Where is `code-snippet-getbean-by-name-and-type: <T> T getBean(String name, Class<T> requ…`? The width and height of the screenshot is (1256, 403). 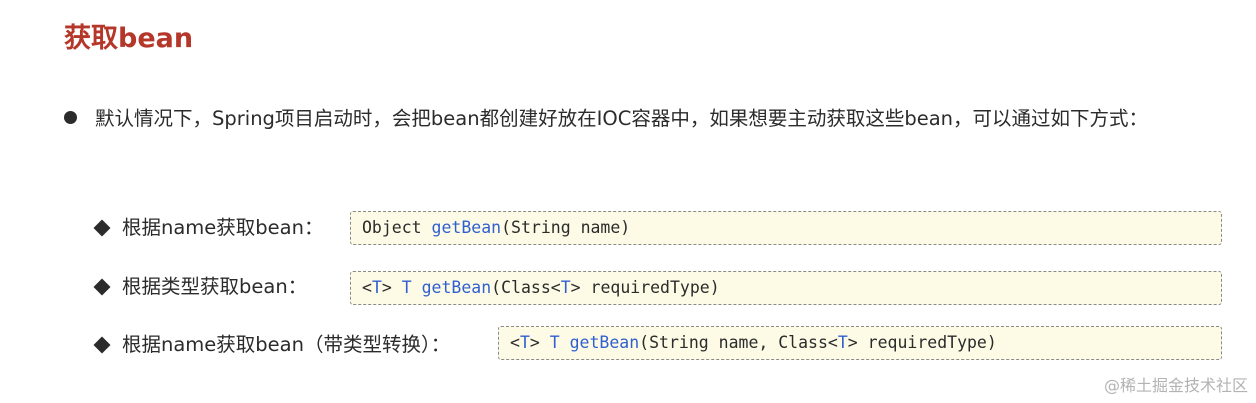
code-snippet-getbean-by-name-and-type: <T> T getBean(String name, Class<T> requ… is located at coordinates (860, 343).